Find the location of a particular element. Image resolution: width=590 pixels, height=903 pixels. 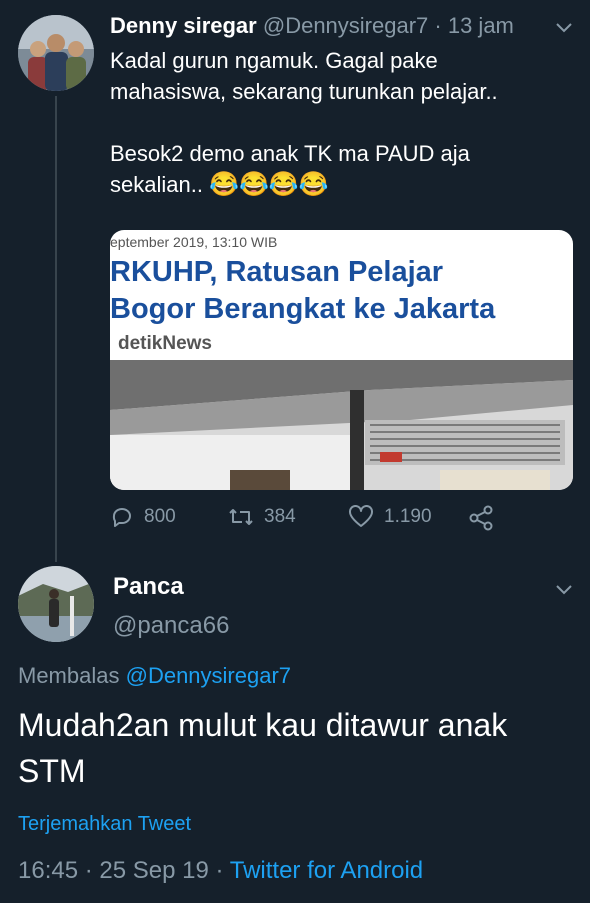

tweet-time: 13 jam is located at coordinates (481, 25).